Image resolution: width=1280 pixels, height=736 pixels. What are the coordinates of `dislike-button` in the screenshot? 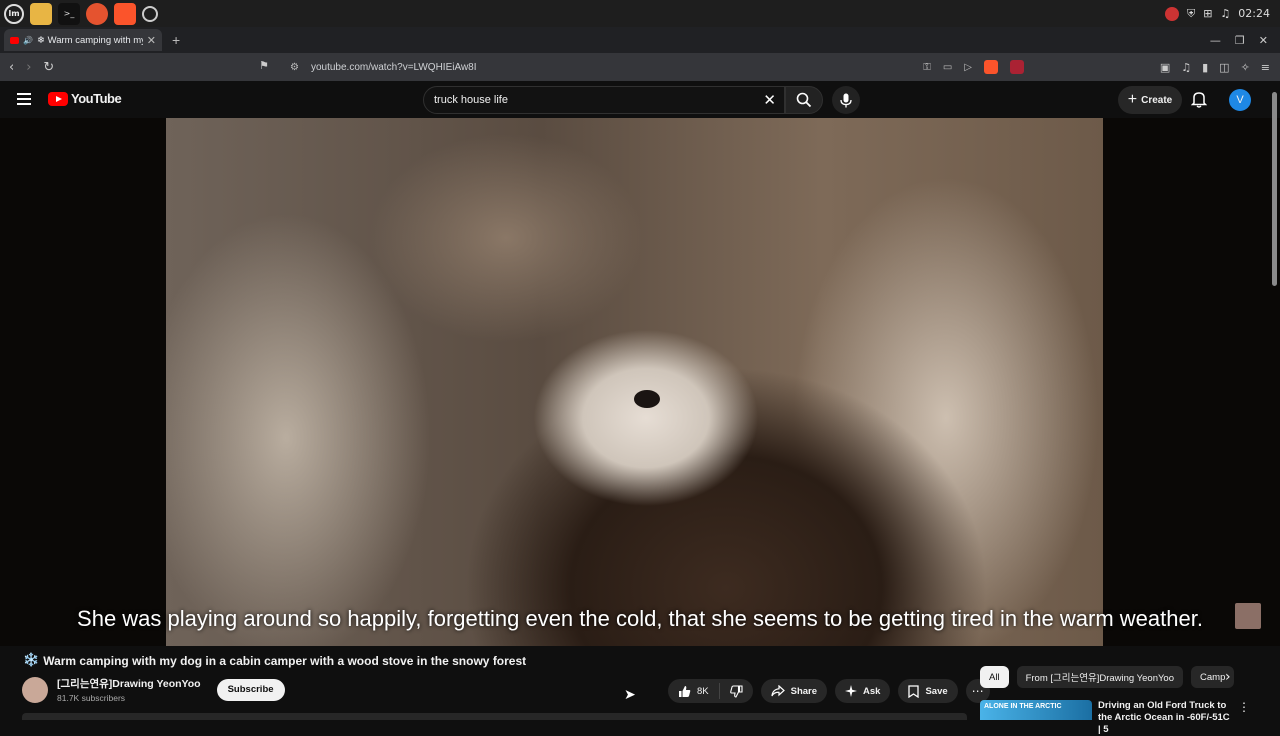 It's located at (736, 691).